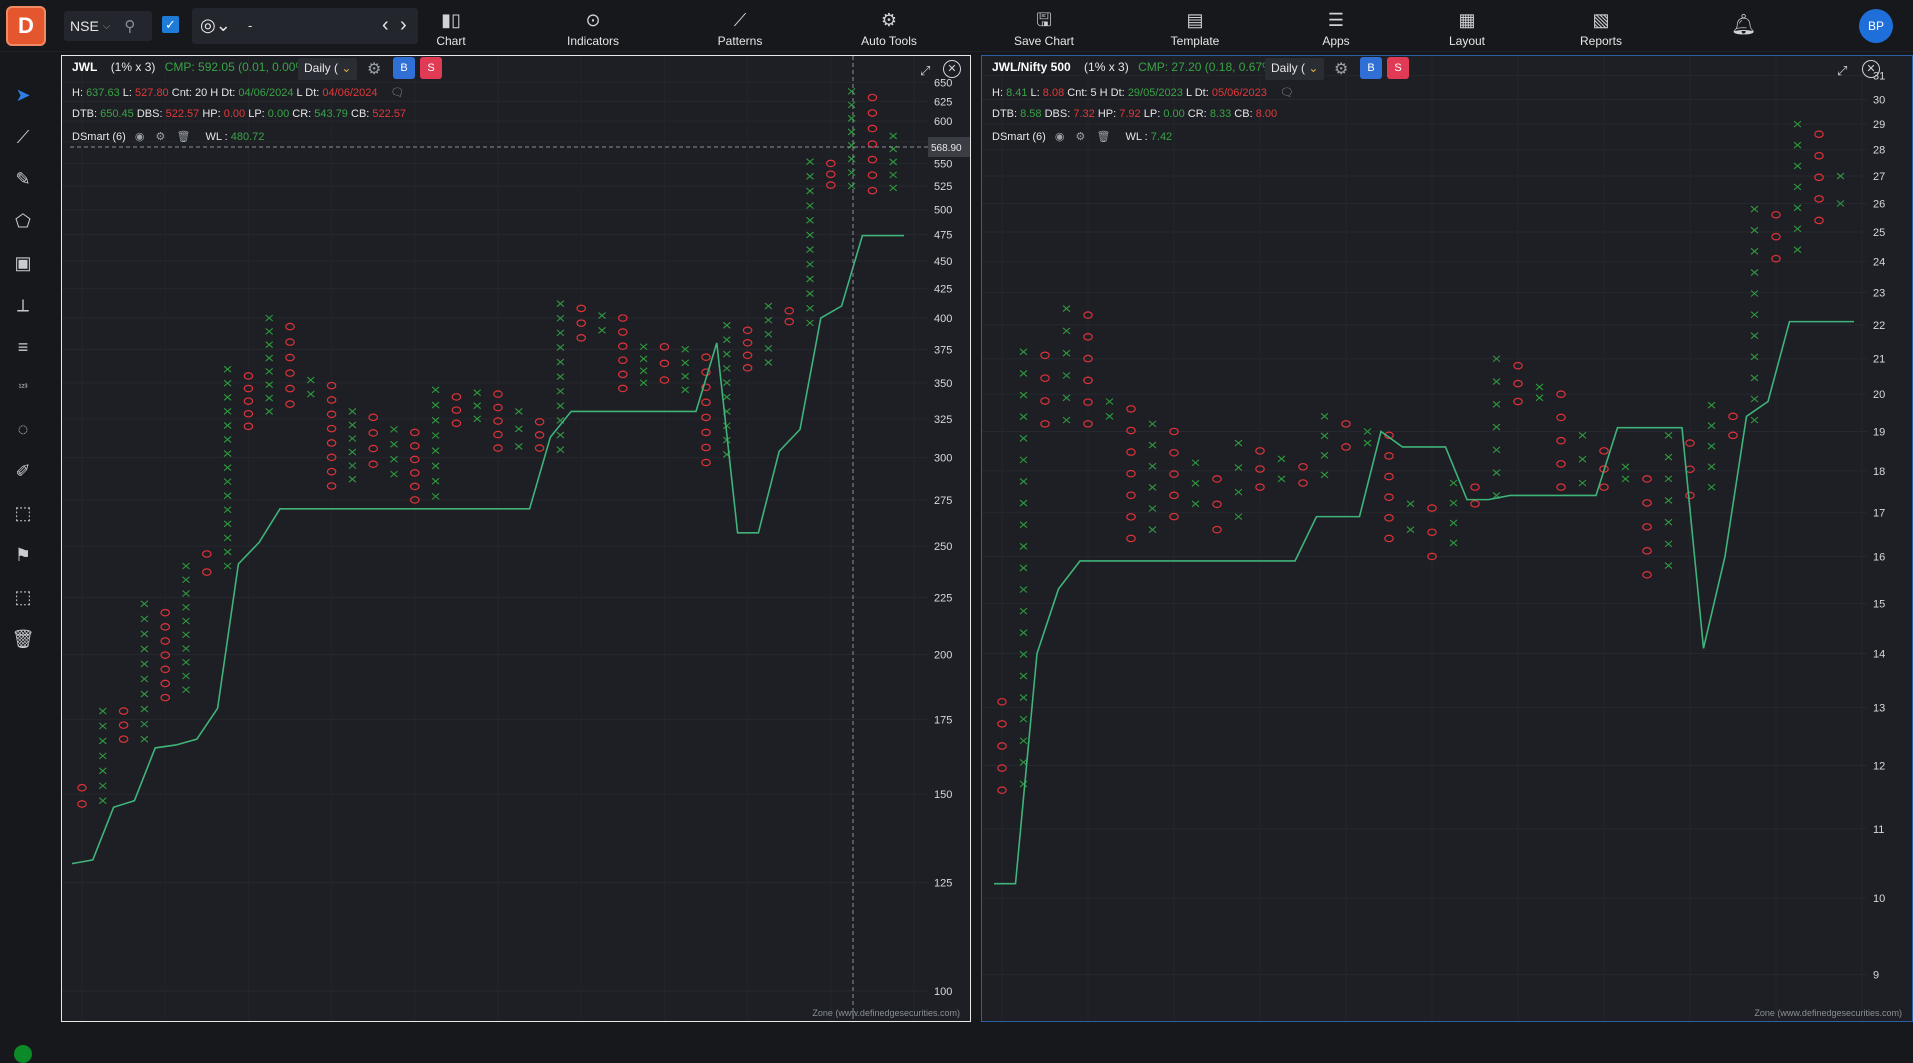  Describe the element at coordinates (403, 25) in the screenshot. I see `next-arrow-icon: ›` at that location.